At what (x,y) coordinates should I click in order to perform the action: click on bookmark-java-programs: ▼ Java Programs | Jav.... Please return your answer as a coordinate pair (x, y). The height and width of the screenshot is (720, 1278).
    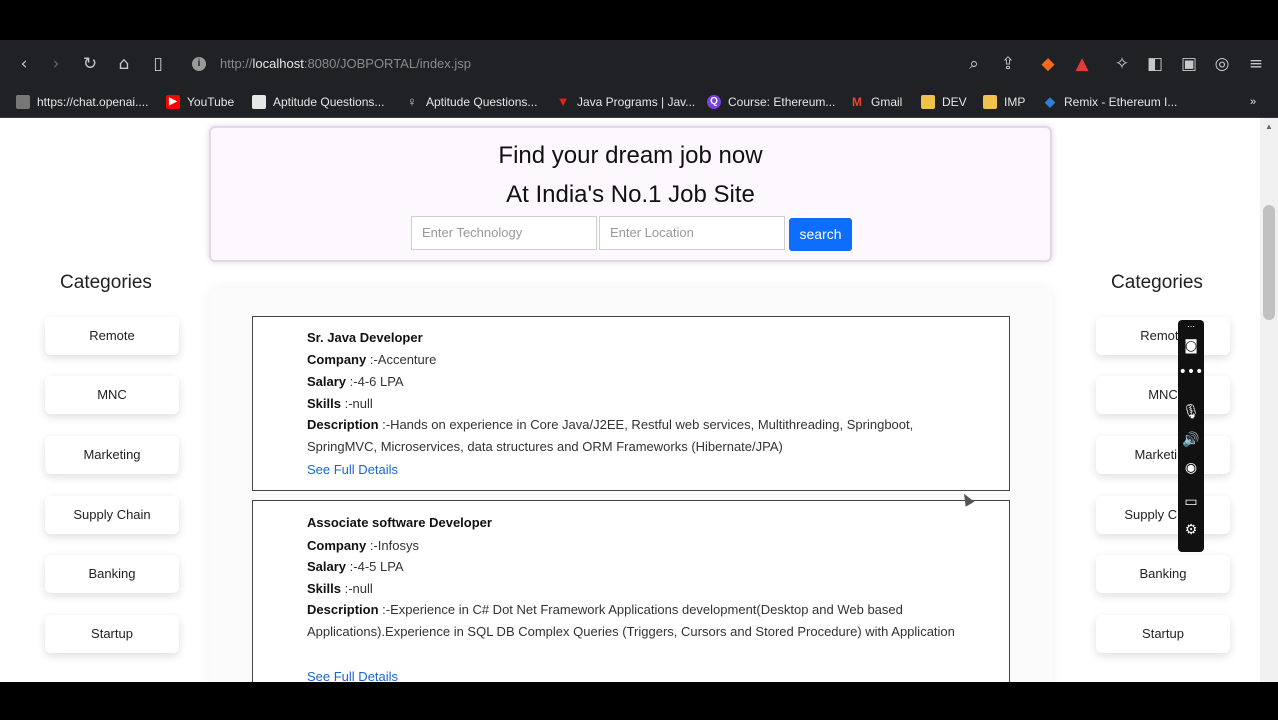
    Looking at the image, I should click on (626, 102).